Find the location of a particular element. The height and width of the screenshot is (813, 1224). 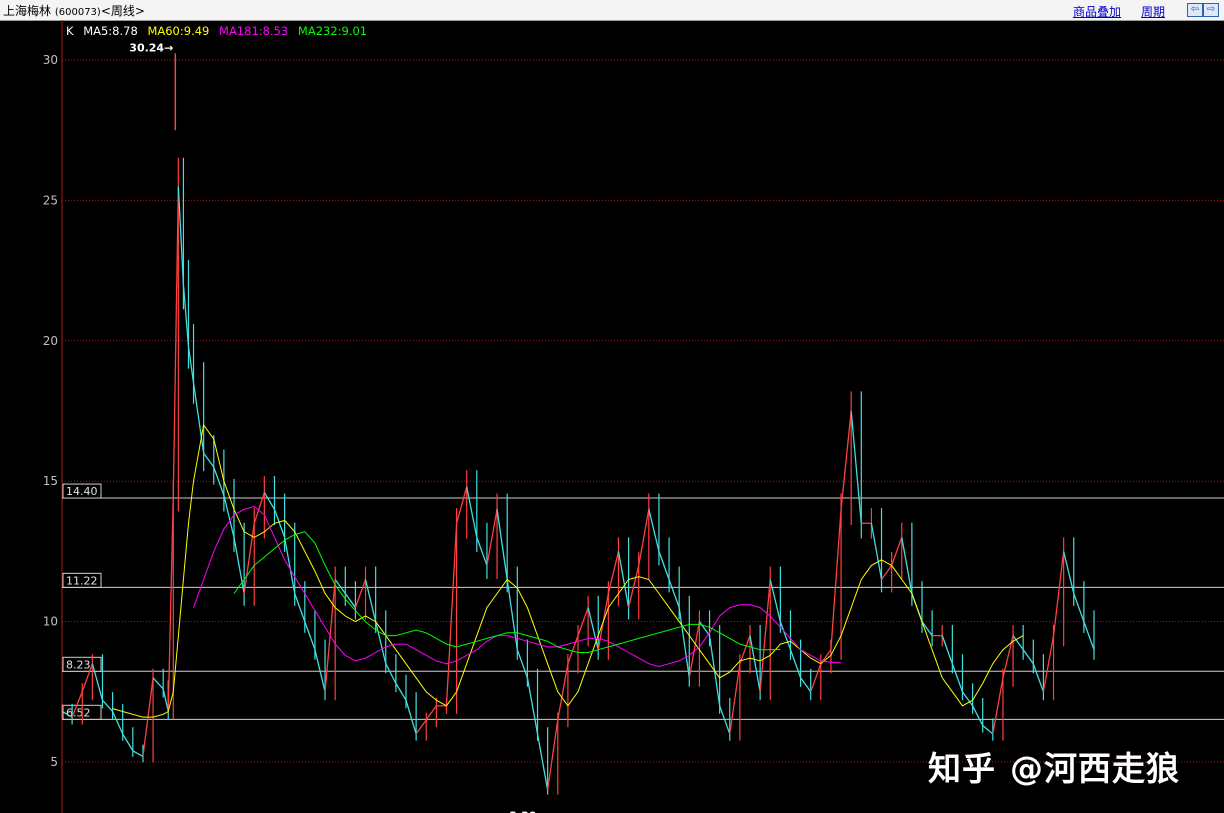

y-tick-label: 25 is located at coordinates (50, 200).